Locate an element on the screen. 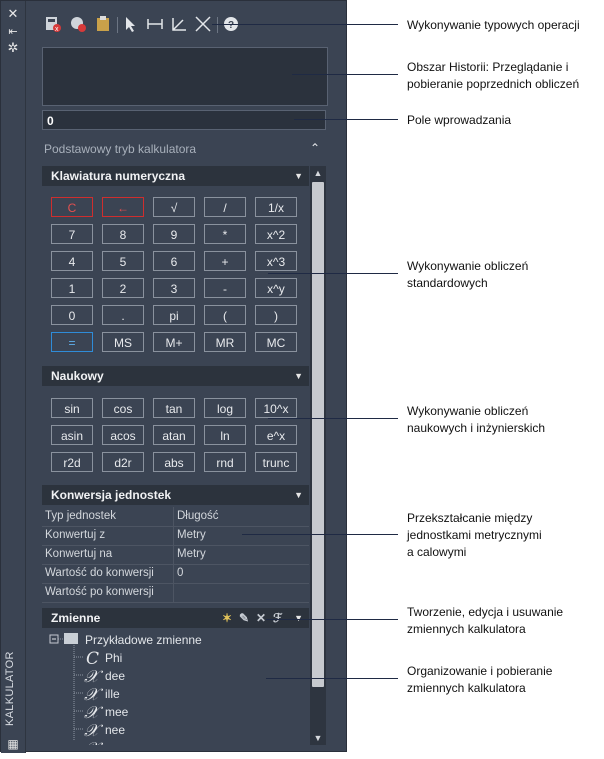  numpad-key: ← is located at coordinates (123, 207).